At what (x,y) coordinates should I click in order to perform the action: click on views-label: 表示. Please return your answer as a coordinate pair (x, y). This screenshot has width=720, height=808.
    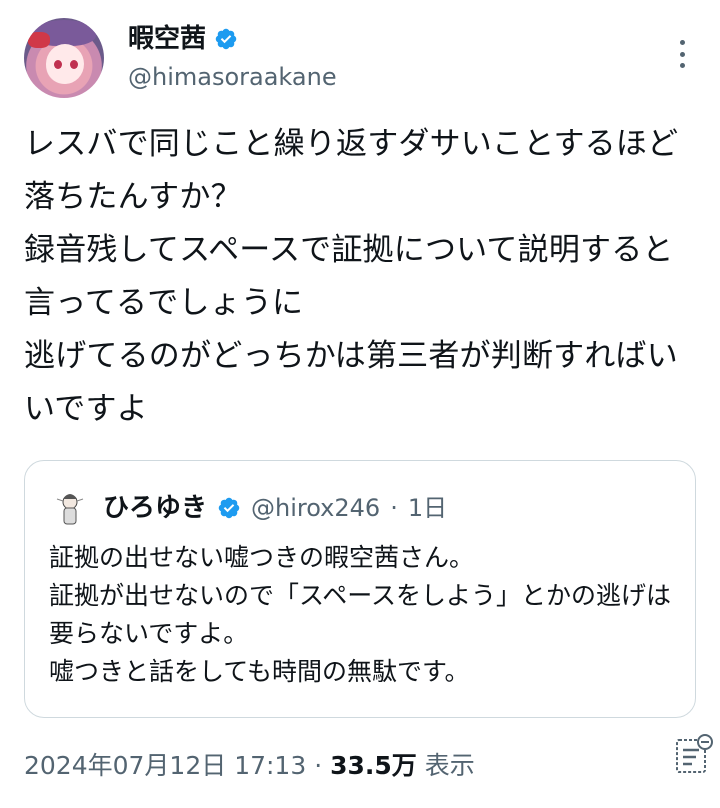
    Looking at the image, I should click on (449, 765).